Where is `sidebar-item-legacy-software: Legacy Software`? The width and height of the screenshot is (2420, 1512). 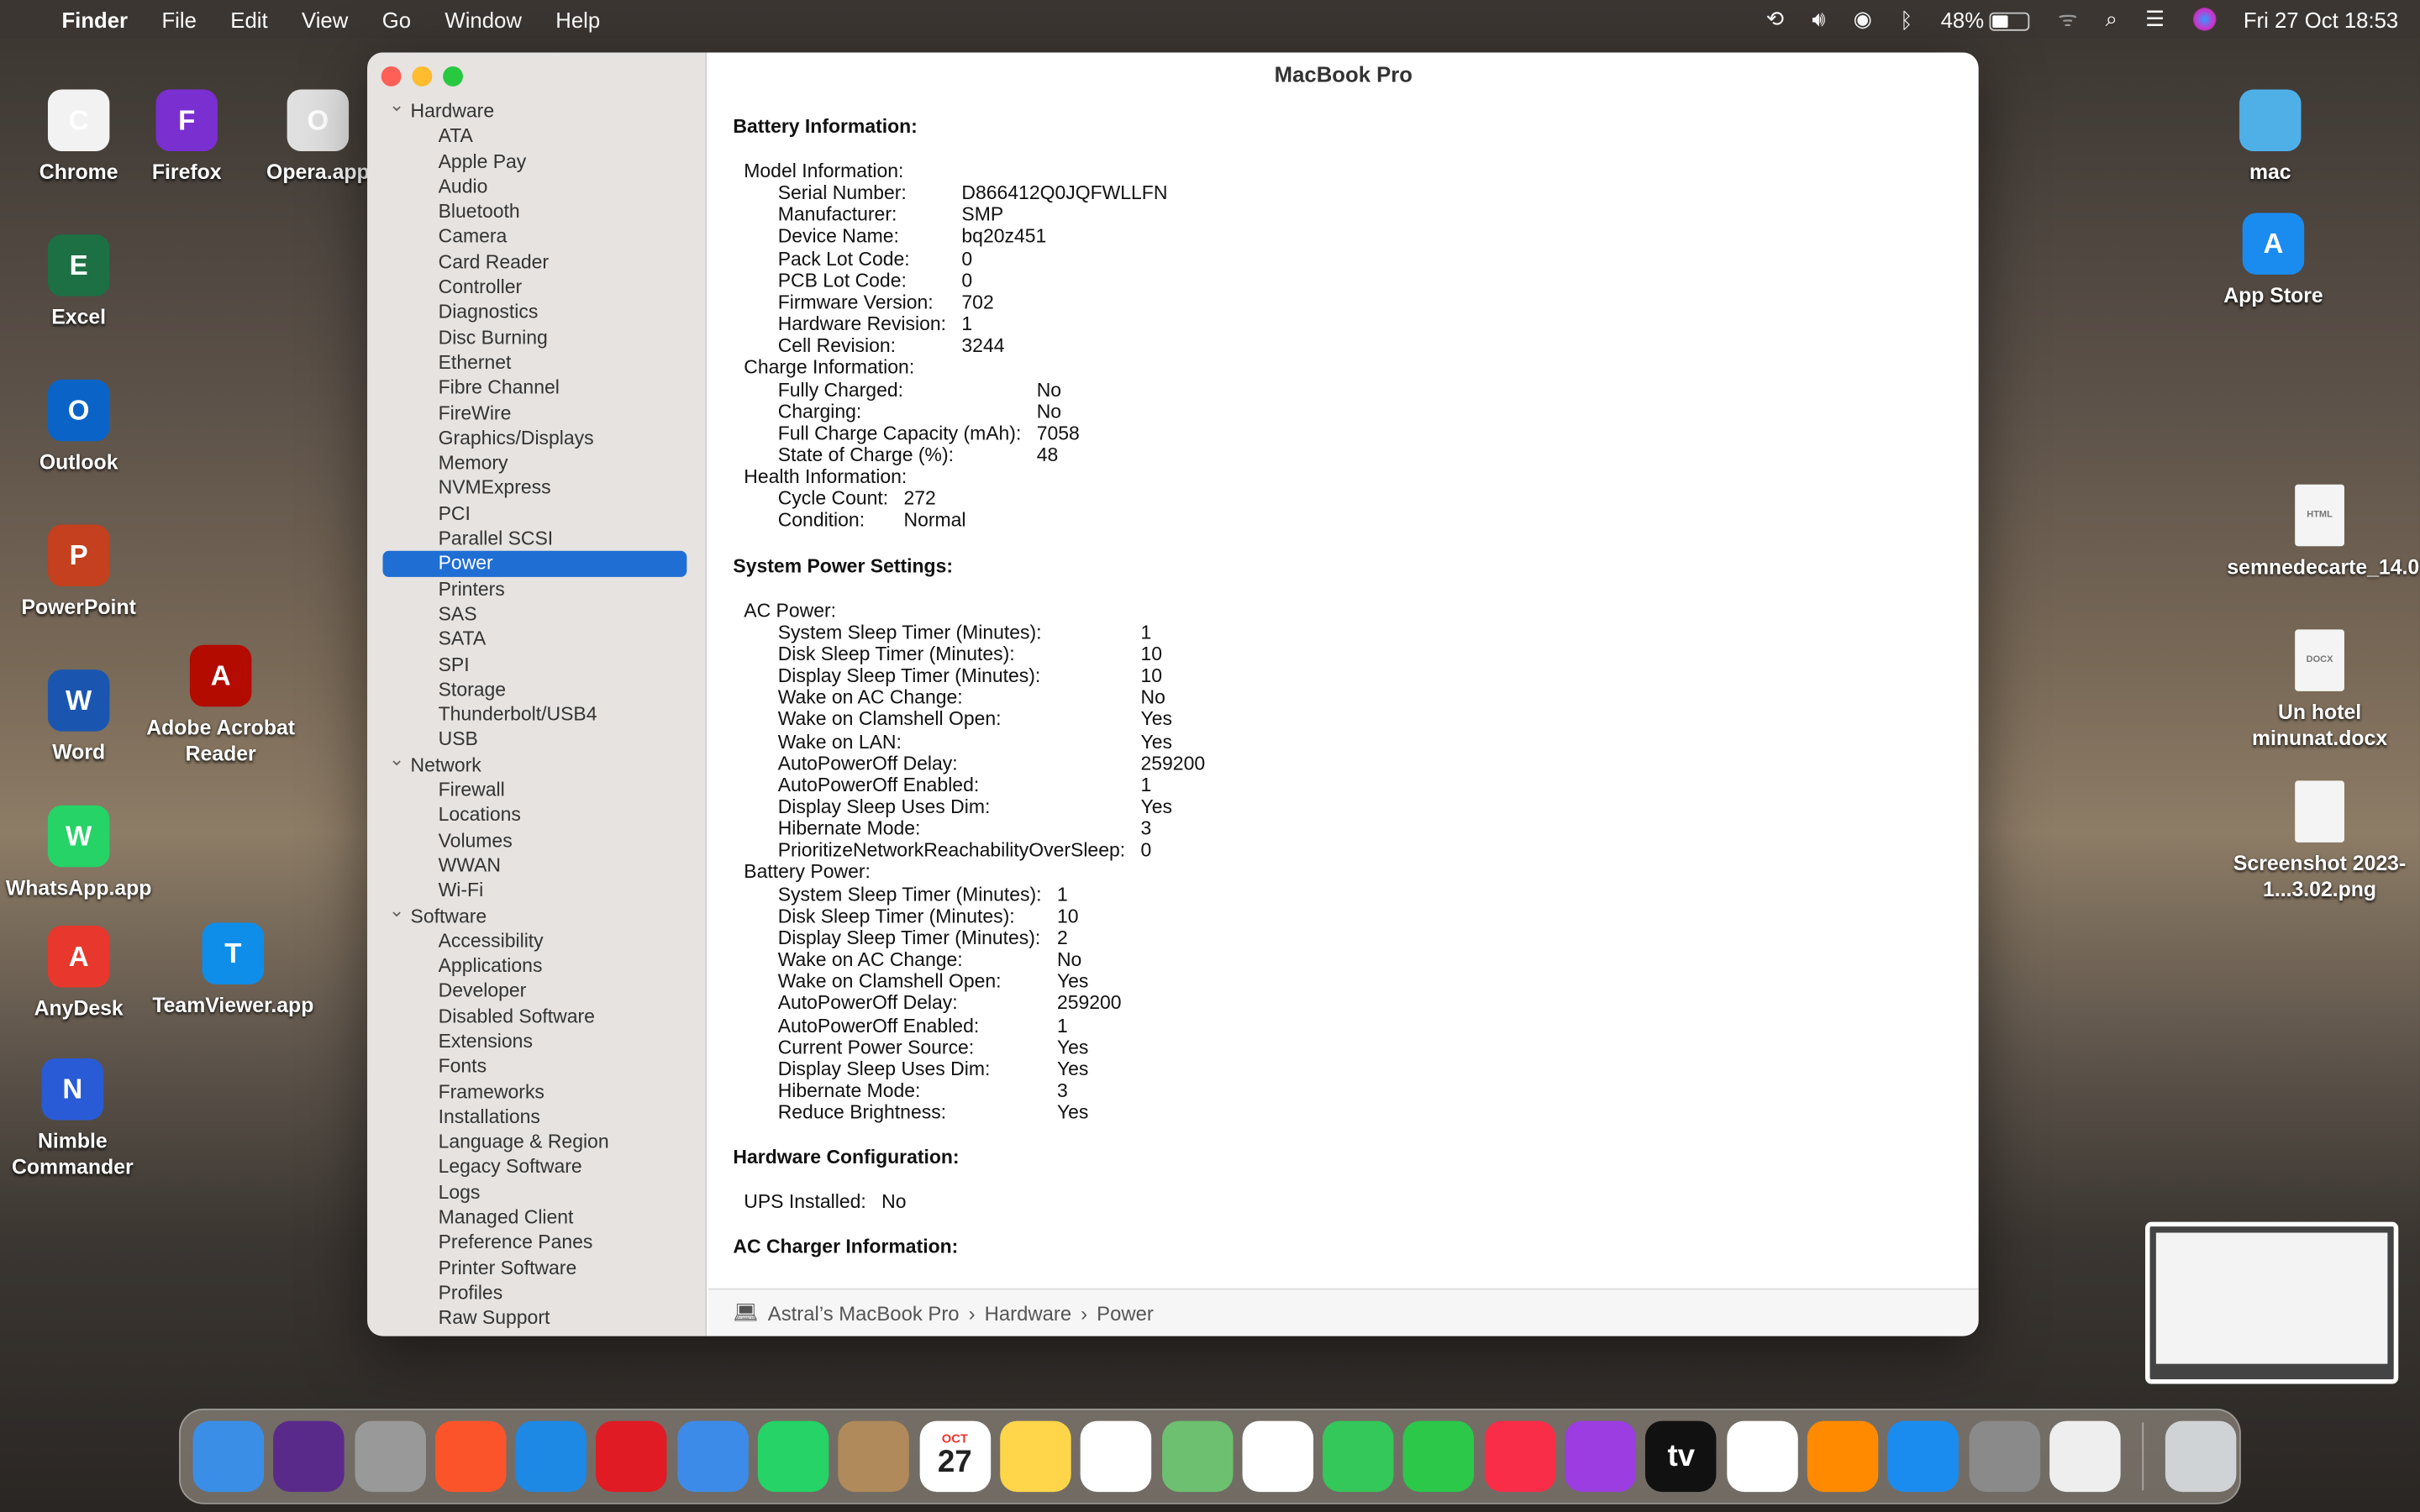 sidebar-item-legacy-software: Legacy Software is located at coordinates (535, 1167).